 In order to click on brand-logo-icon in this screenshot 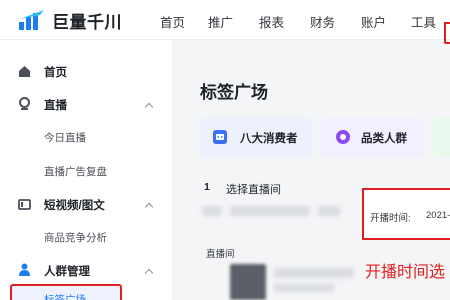, I will do `click(33, 20)`.